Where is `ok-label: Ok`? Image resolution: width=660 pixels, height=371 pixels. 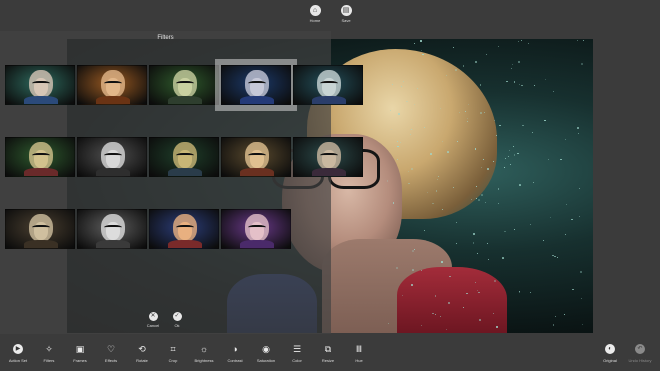
ok-label: Ok is located at coordinates (177, 325).